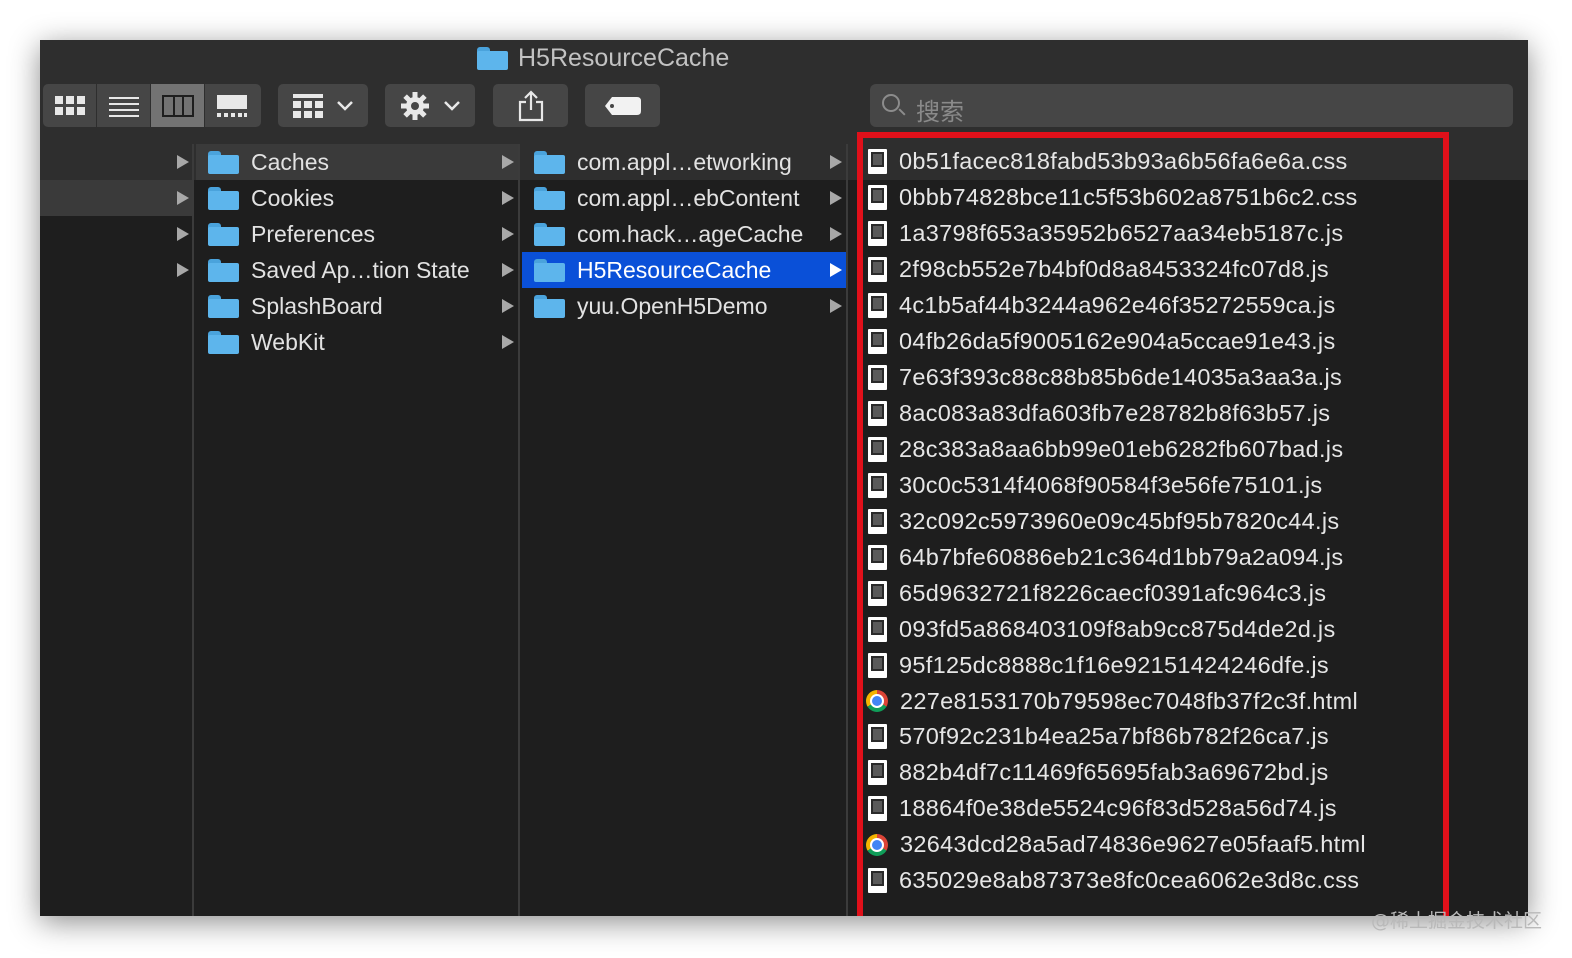 The image size is (1572, 958). Describe the element at coordinates (124, 105) in the screenshot. I see `list-view-button` at that location.